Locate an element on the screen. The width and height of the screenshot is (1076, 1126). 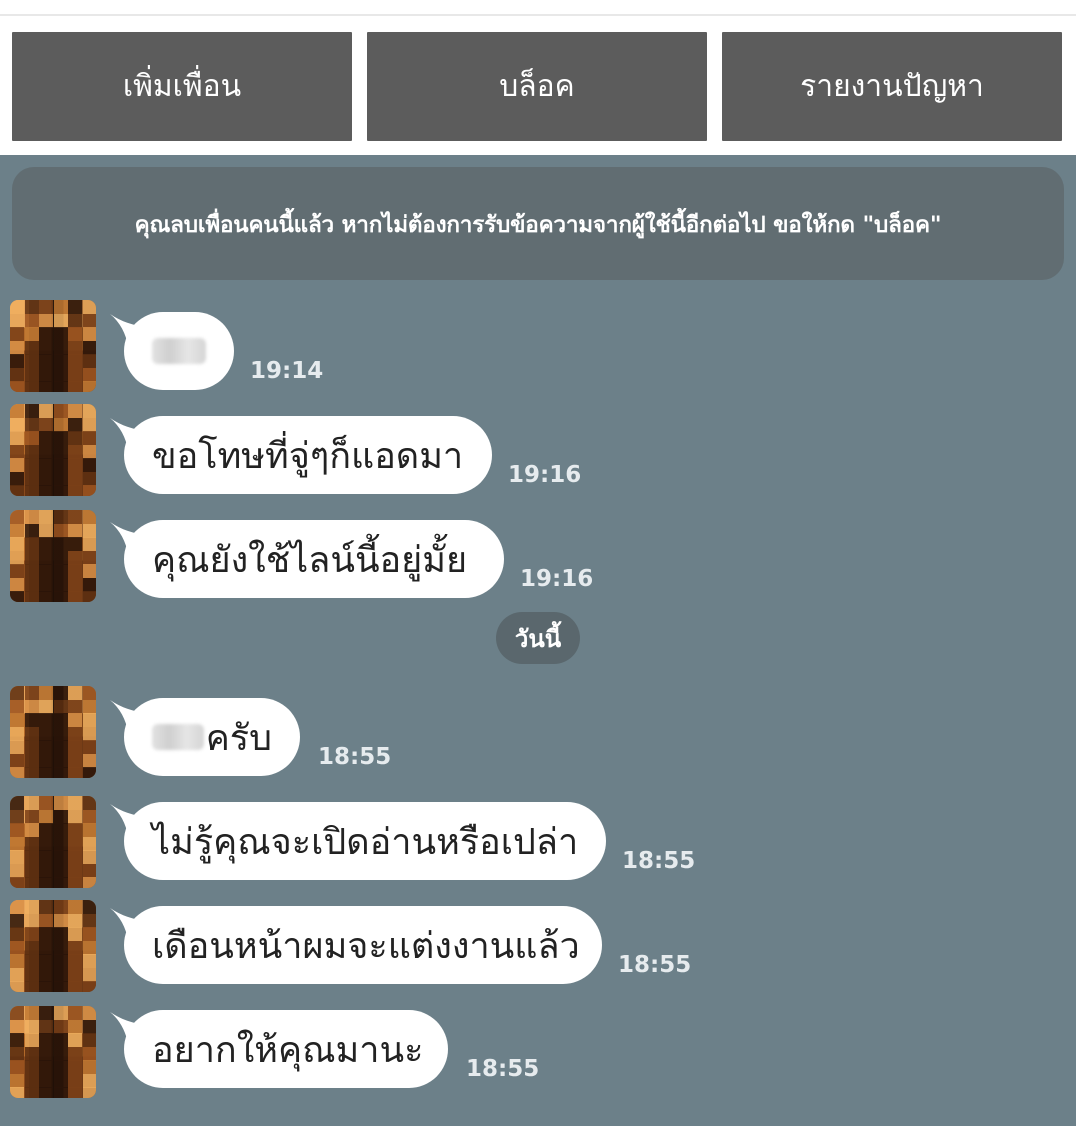
add-friend-button: เพิ่มเพื่อน is located at coordinates (182, 86).